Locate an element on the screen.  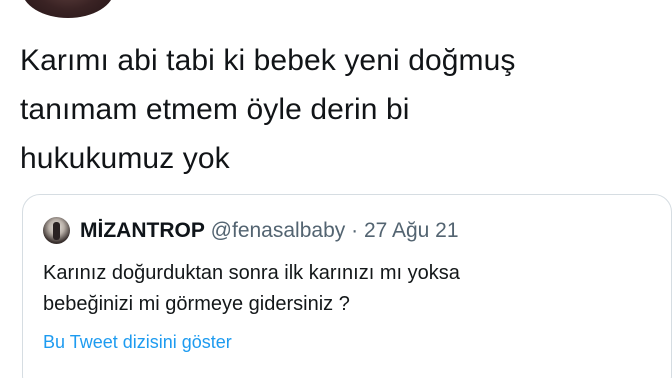
quoted-author-name: MİZANTROP is located at coordinates (142, 230).